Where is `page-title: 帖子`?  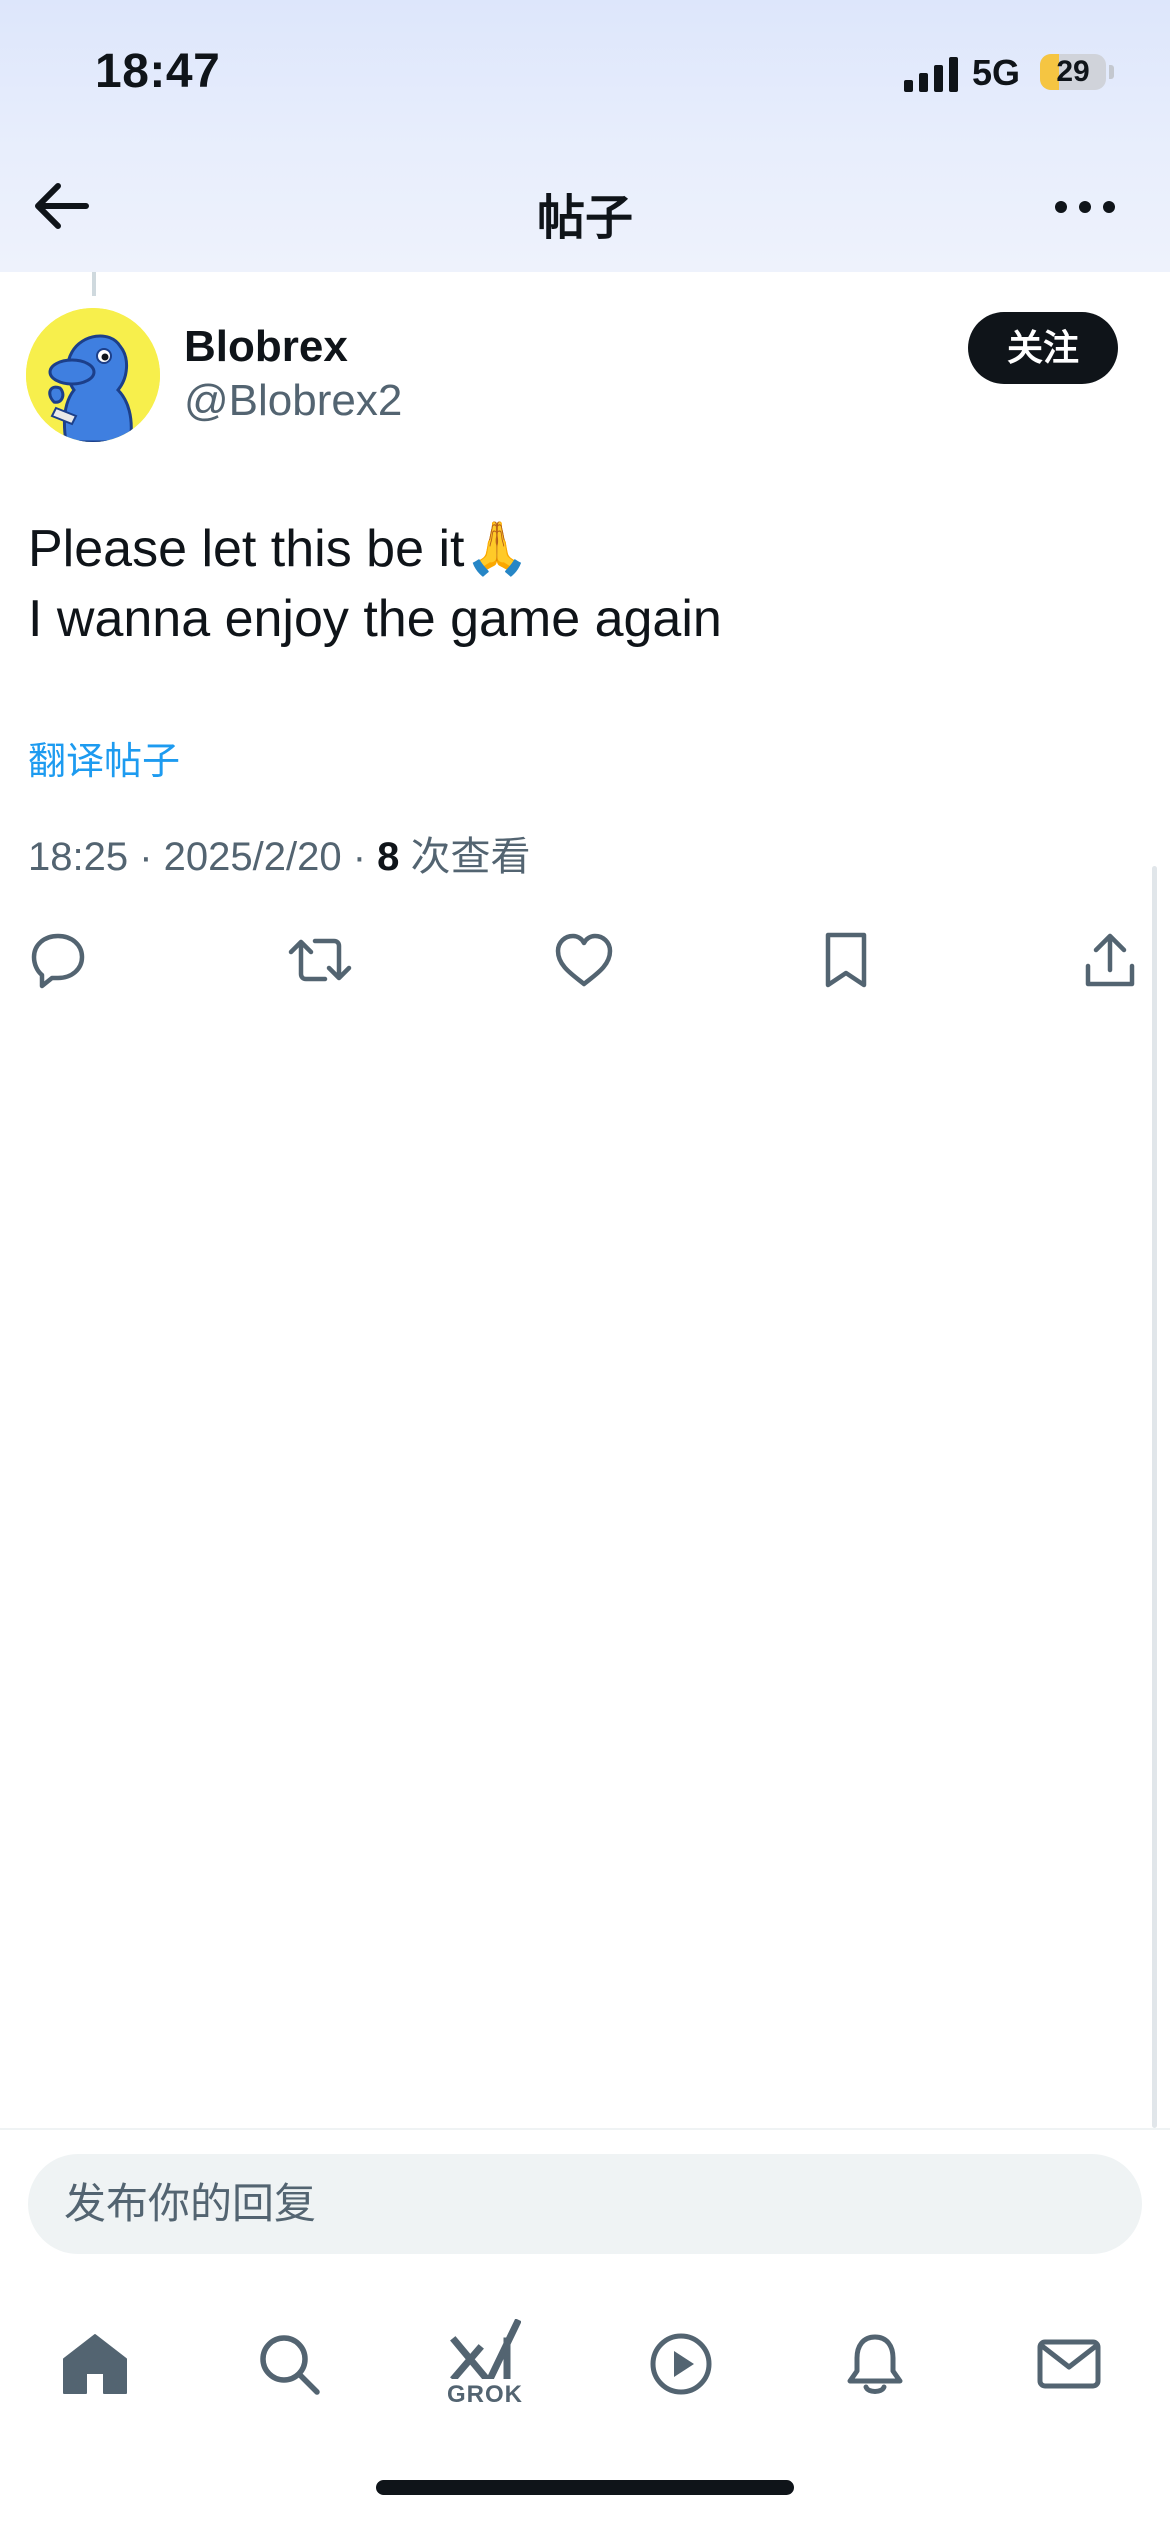
page-title: 帖子 is located at coordinates (584, 218).